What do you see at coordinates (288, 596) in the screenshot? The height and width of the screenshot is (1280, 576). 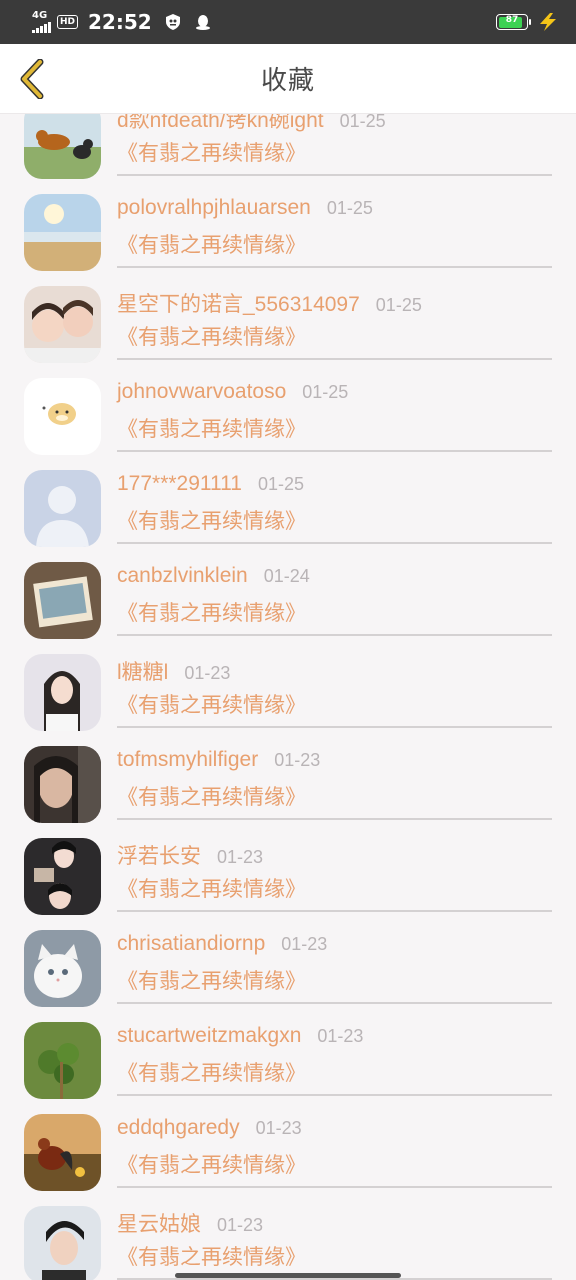 I see `list-item: canbzlvinklein 01-24 《有翡之再续情缘》` at bounding box center [288, 596].